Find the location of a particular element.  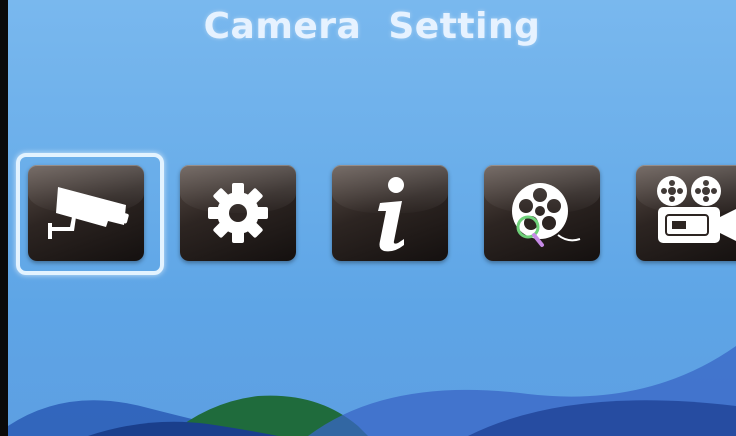

security-camera-icon is located at coordinates (88, 213).